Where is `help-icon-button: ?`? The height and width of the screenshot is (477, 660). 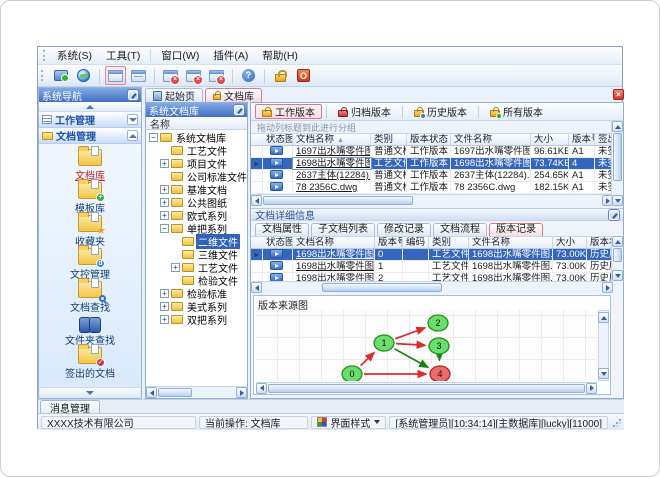 help-icon-button: ? is located at coordinates (248, 75).